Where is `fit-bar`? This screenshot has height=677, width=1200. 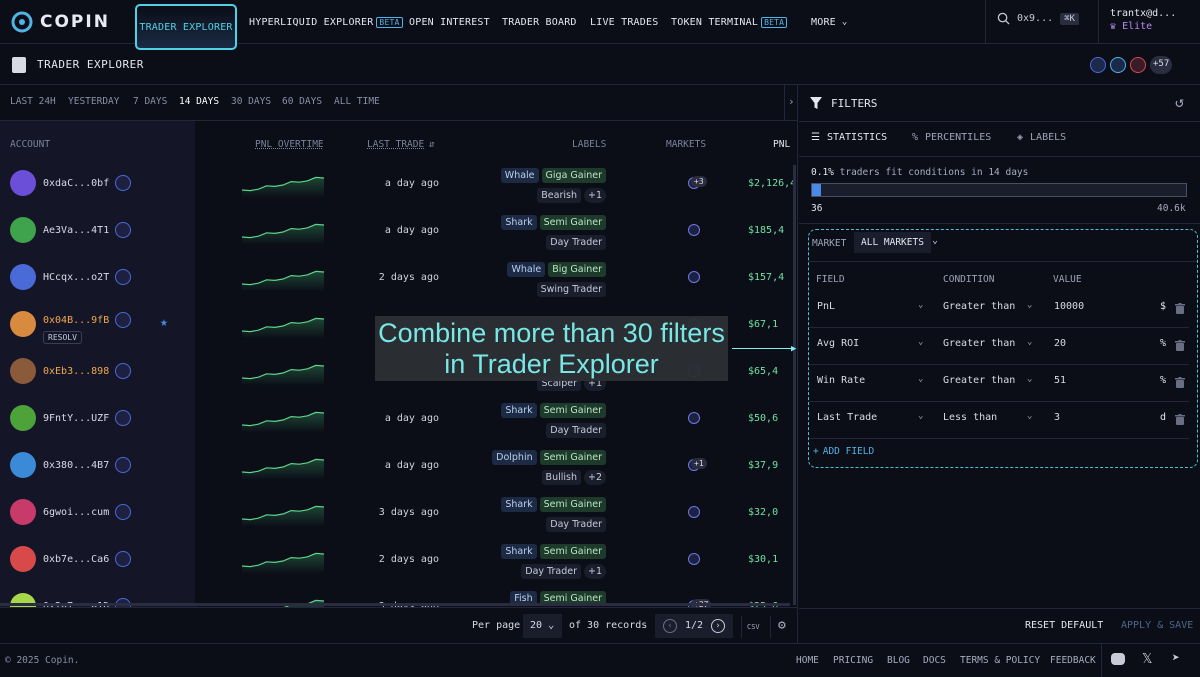 fit-bar is located at coordinates (999, 190).